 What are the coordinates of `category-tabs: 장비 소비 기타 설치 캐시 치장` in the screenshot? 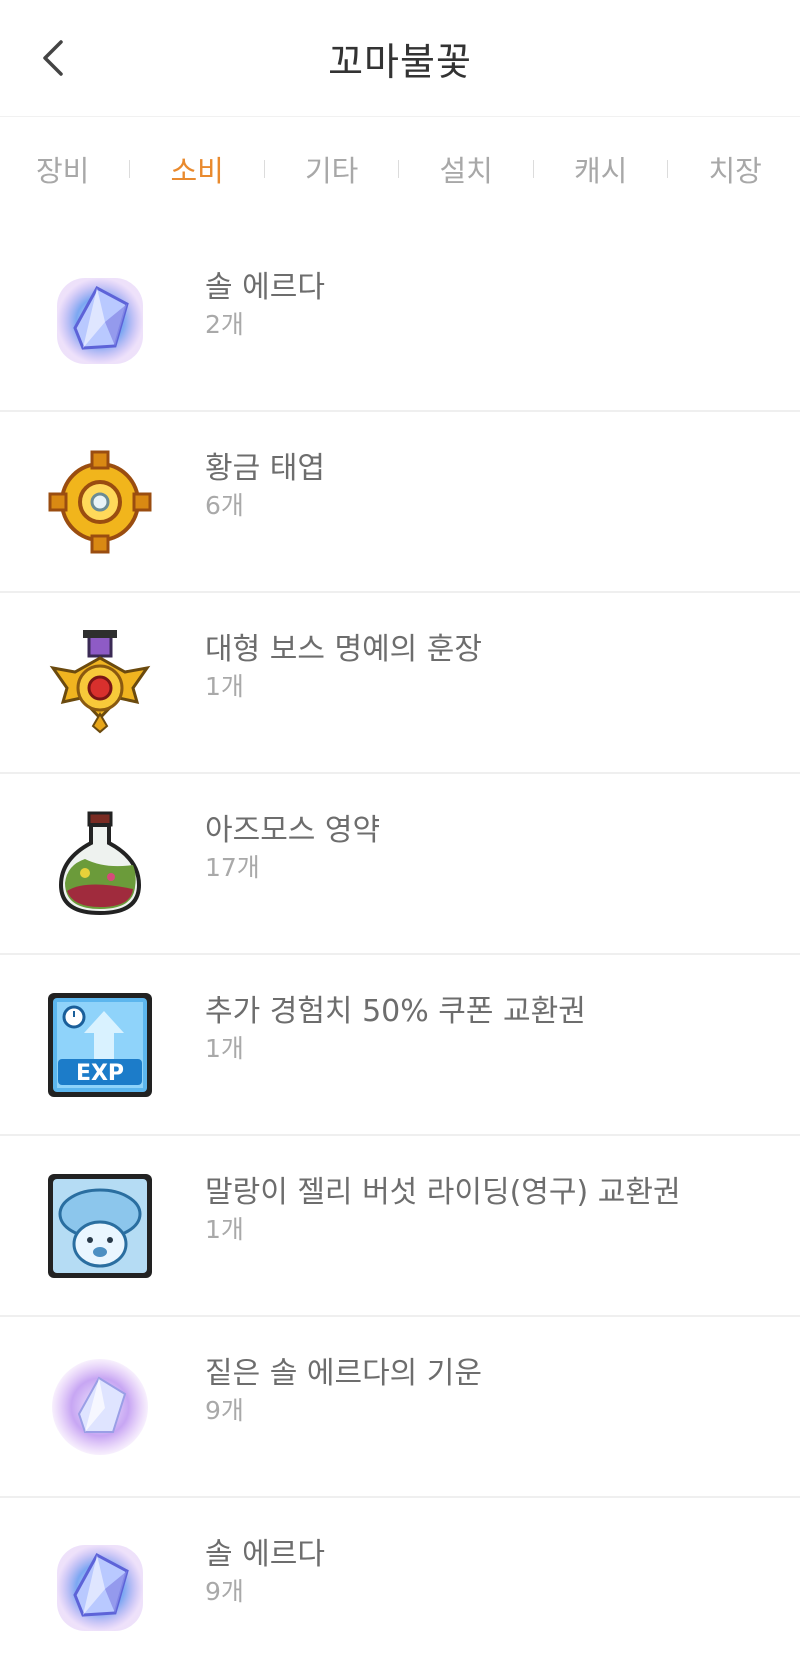 It's located at (400, 169).